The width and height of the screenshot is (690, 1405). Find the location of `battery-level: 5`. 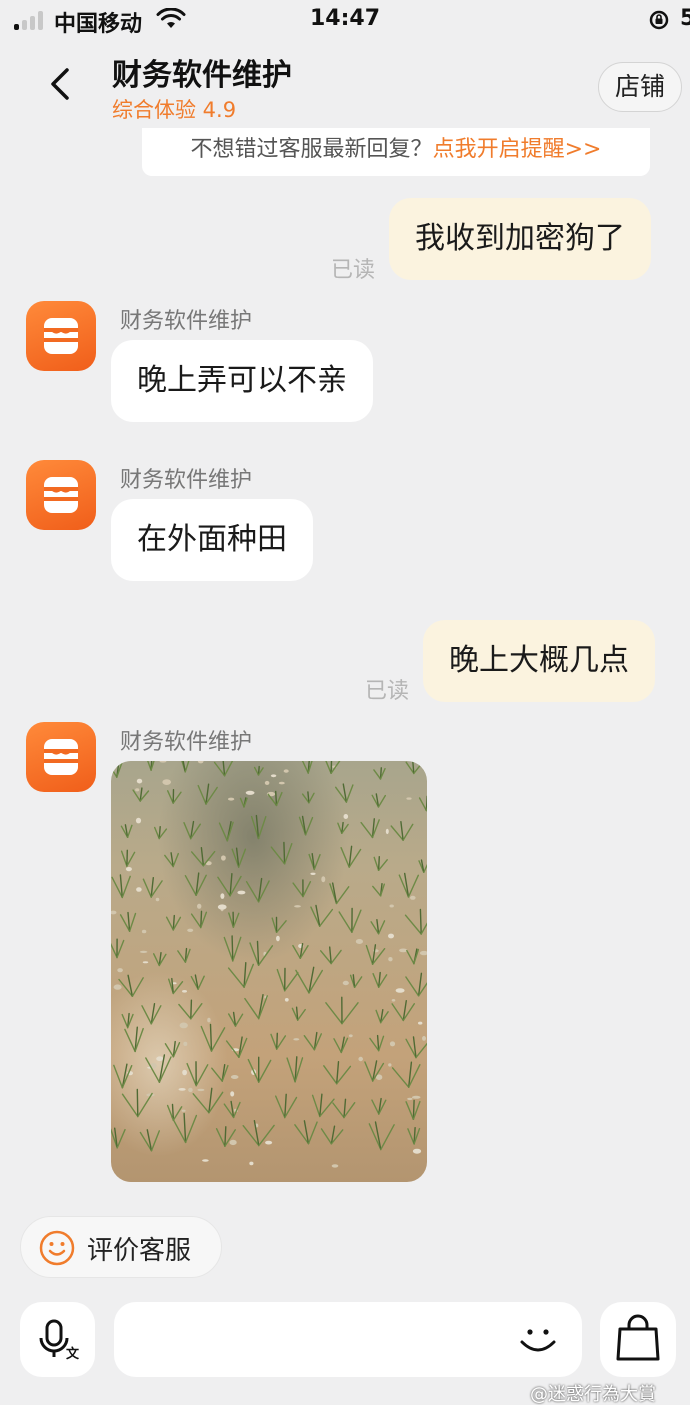

battery-level: 5 is located at coordinates (685, 18).